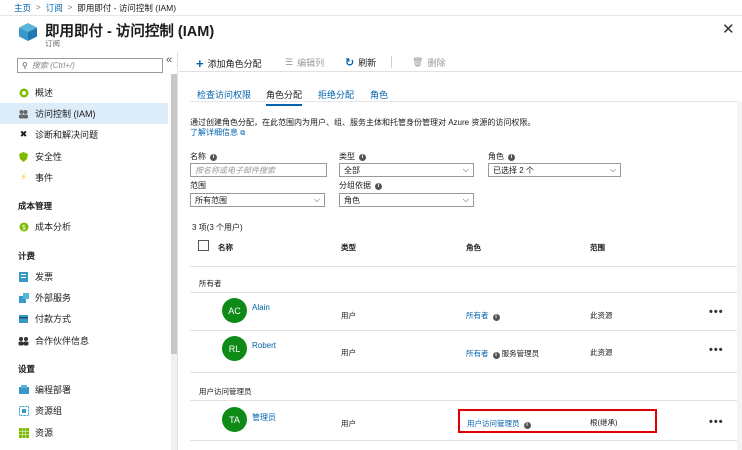 This screenshot has width=742, height=450. Describe the element at coordinates (84, 410) in the screenshot. I see `sidebar-item-resource-groups: 资源组` at that location.